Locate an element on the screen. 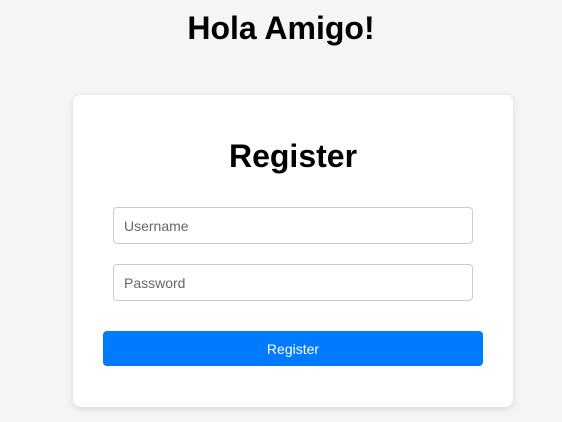 The image size is (562, 422). register-button: Register is located at coordinates (293, 348).